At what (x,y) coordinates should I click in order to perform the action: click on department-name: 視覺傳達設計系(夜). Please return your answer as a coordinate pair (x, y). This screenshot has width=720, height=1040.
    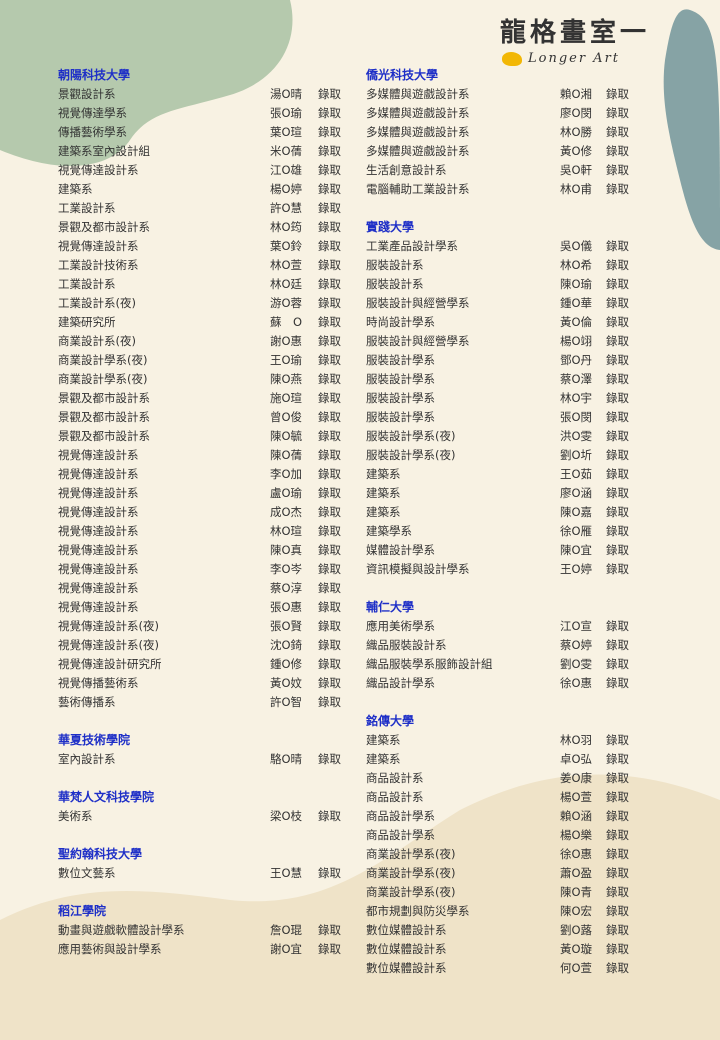
    Looking at the image, I should click on (108, 645).